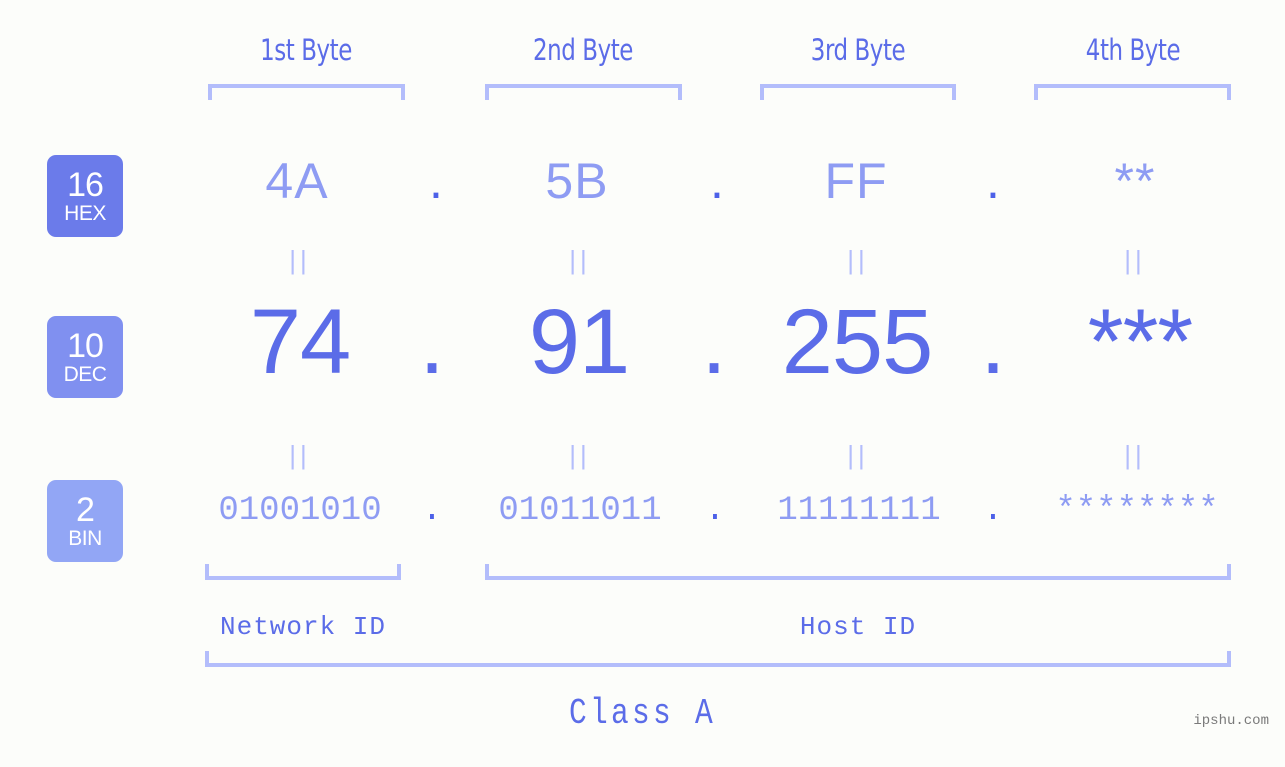  What do you see at coordinates (857, 342) in the screenshot?
I see `dec-byte-3: 255` at bounding box center [857, 342].